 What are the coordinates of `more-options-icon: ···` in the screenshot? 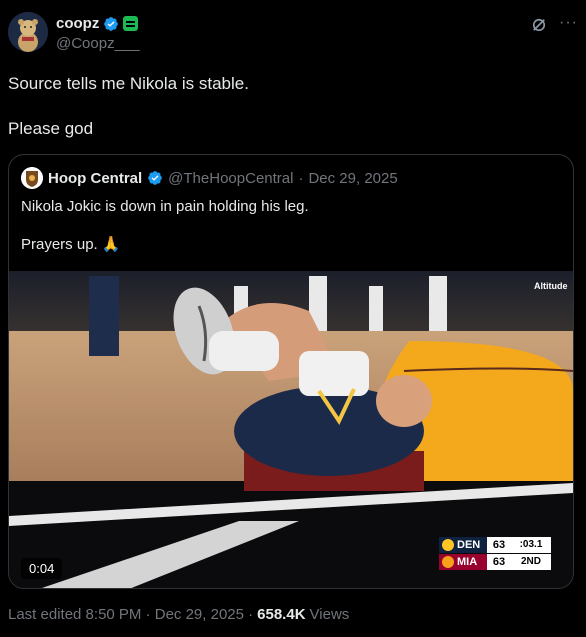 It's located at (568, 23).